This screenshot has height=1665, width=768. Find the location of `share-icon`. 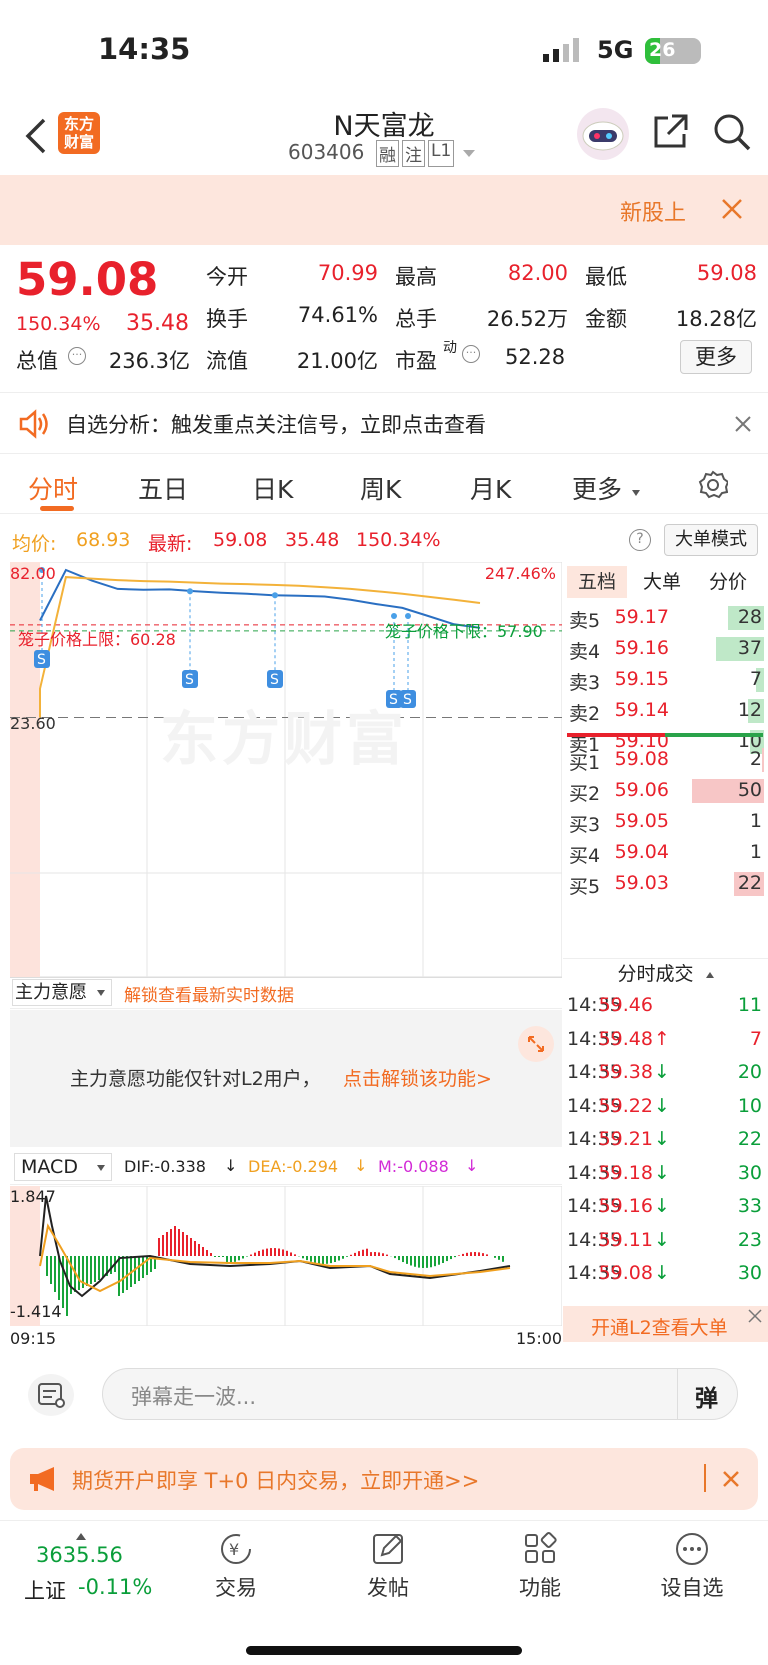

share-icon is located at coordinates (670, 132).